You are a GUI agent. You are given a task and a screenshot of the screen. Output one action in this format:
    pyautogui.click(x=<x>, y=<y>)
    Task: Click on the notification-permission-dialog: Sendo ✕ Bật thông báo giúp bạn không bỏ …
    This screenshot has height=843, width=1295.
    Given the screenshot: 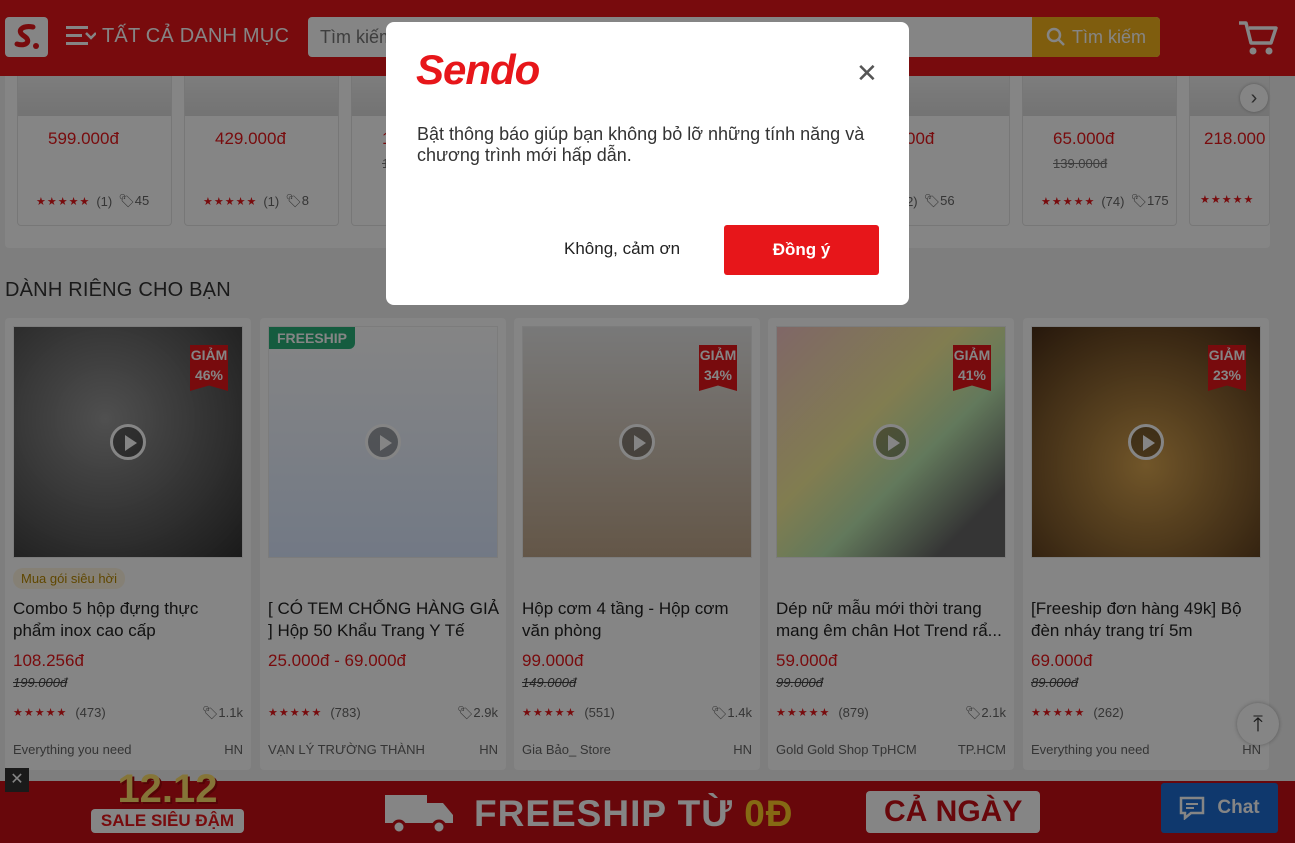 What is the action you would take?
    pyautogui.click(x=647, y=163)
    